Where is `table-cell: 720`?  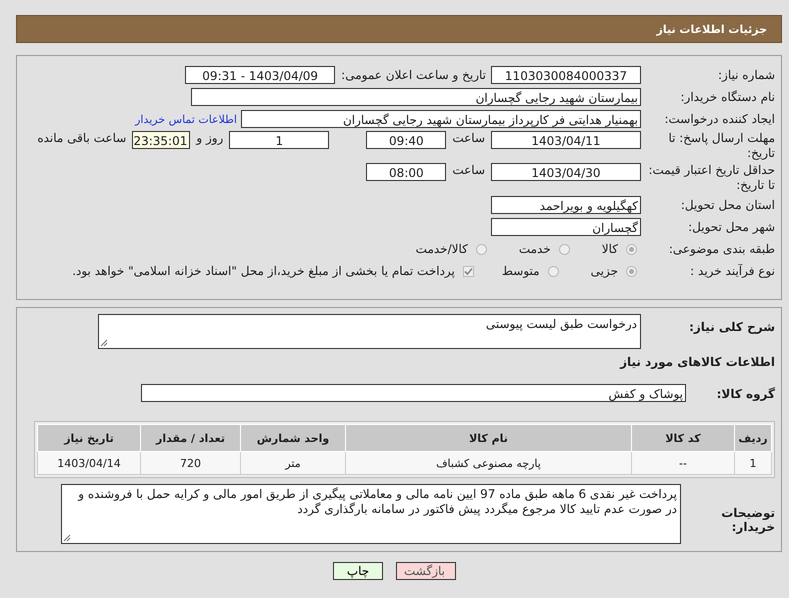
table-cell: 720 is located at coordinates (190, 463).